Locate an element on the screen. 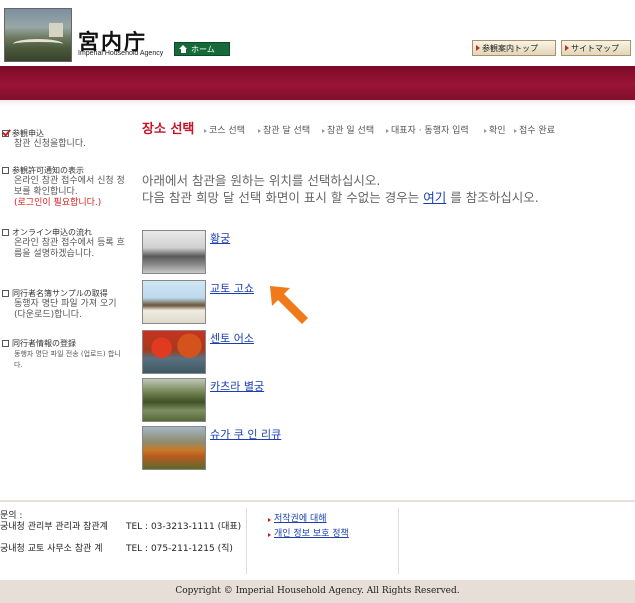  sitemap-label: サイトマップ is located at coordinates (595, 48).